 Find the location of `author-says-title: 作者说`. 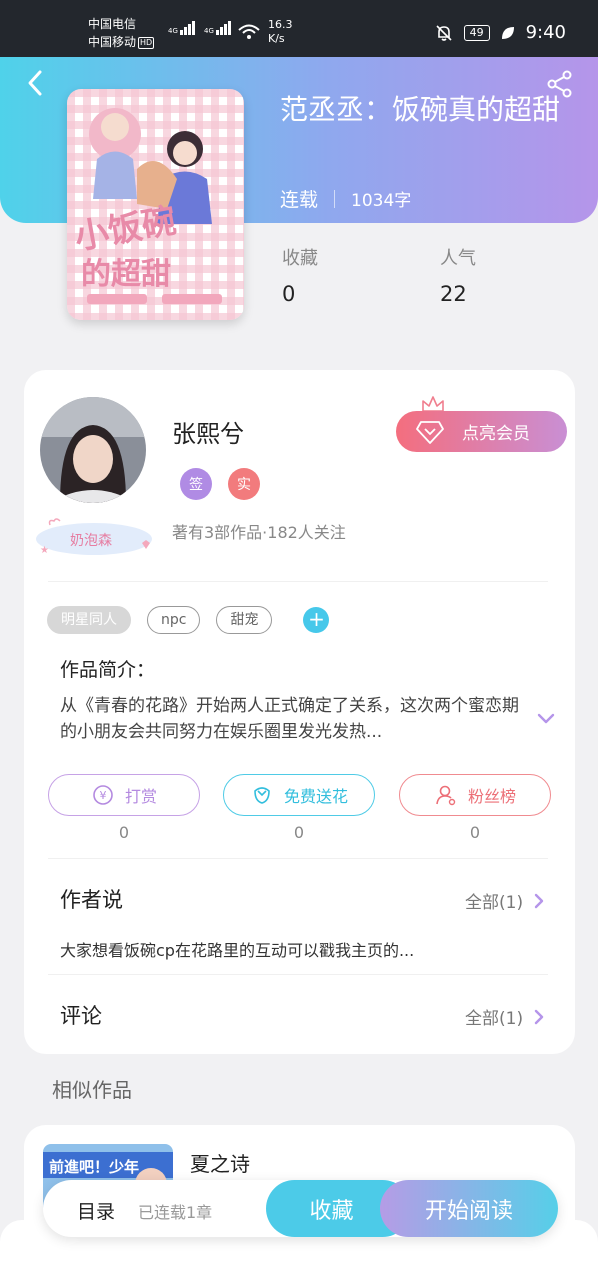

author-says-title: 作者说 is located at coordinates (91, 900).